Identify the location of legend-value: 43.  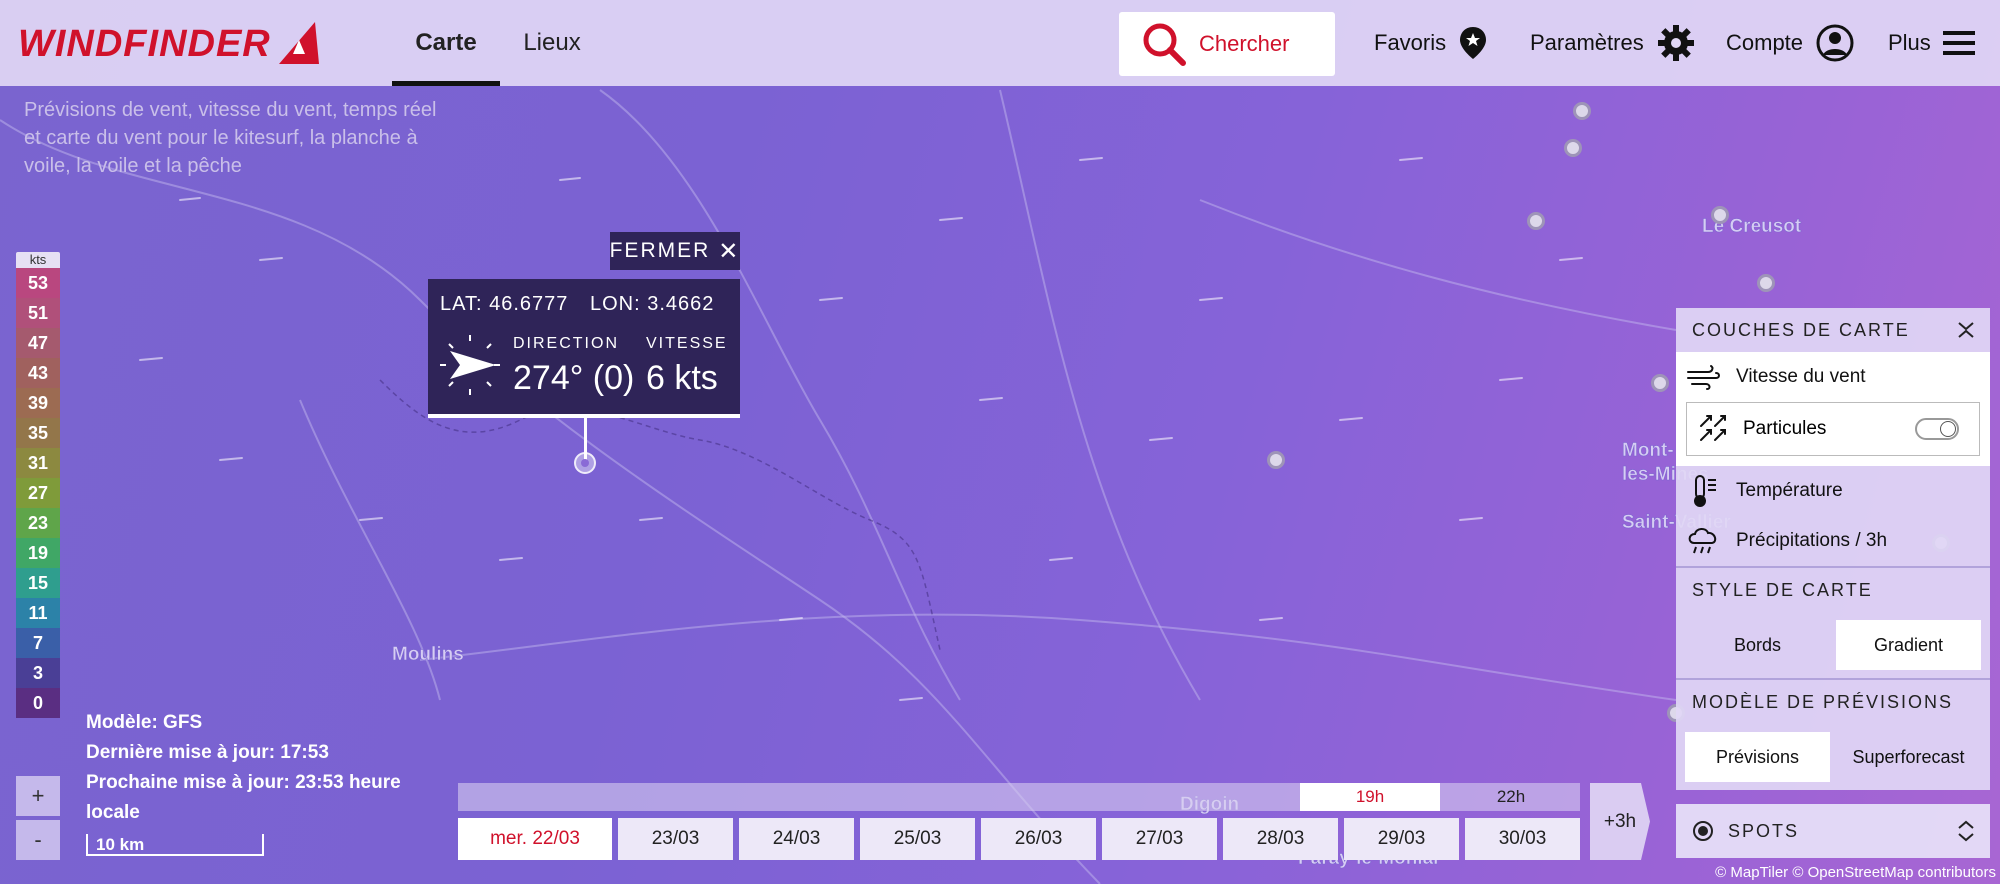
(38, 373).